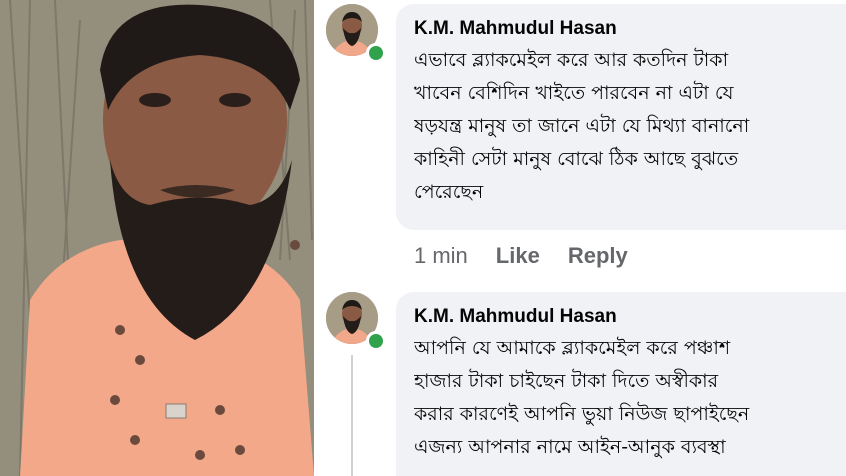 Image resolution: width=846 pixels, height=476 pixels. Describe the element at coordinates (598, 256) in the screenshot. I see `reply-button: Reply` at that location.